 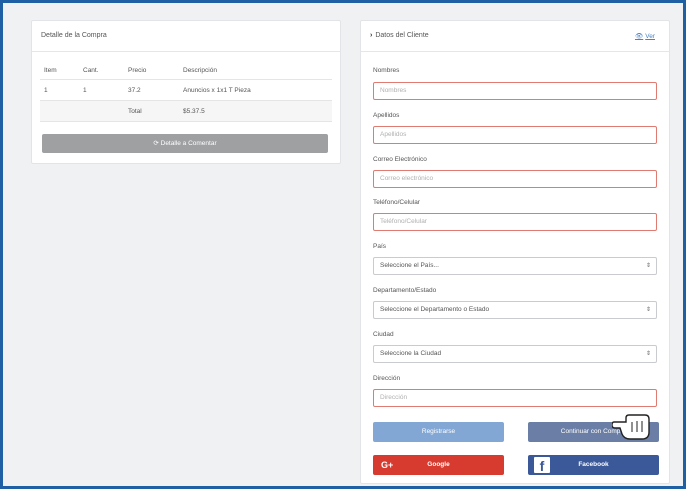 What do you see at coordinates (387, 465) in the screenshot?
I see `google-plus-icon: G+` at bounding box center [387, 465].